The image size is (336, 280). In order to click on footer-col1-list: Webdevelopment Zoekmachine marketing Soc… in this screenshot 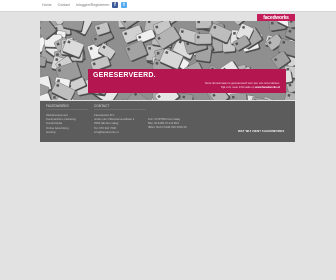, I will do `click(61, 123)`.